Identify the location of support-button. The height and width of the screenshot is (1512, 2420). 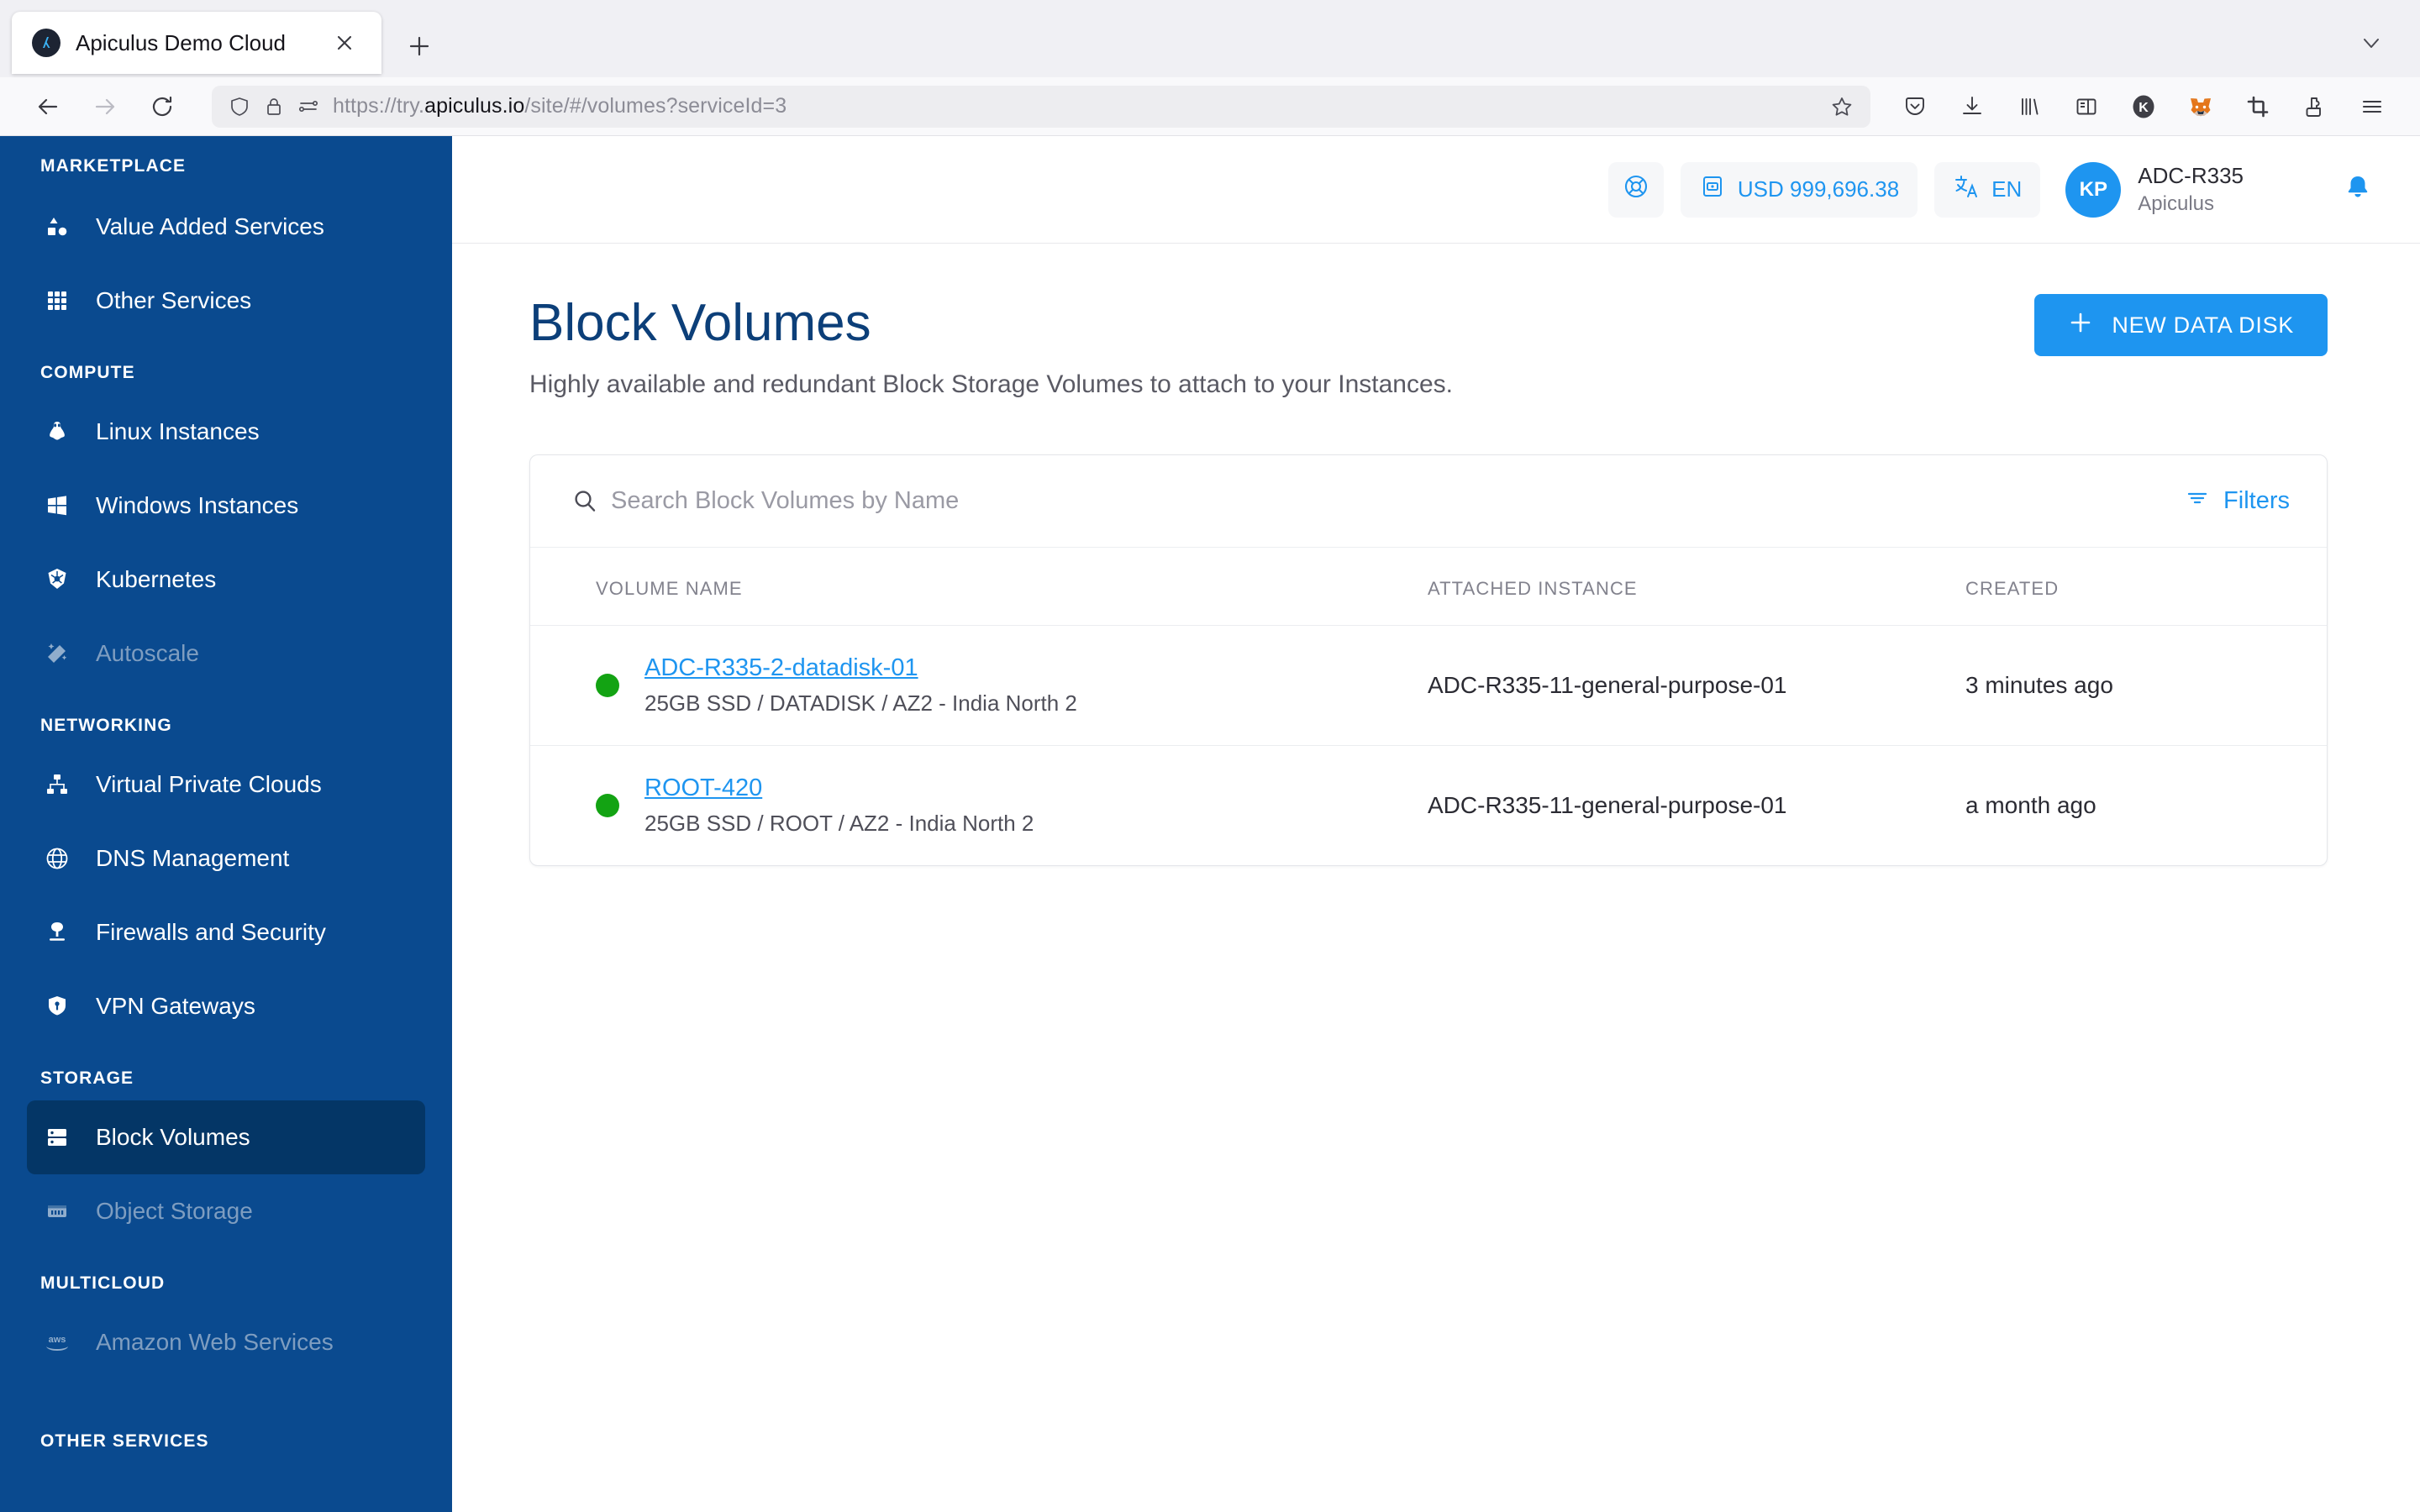
(1635, 189).